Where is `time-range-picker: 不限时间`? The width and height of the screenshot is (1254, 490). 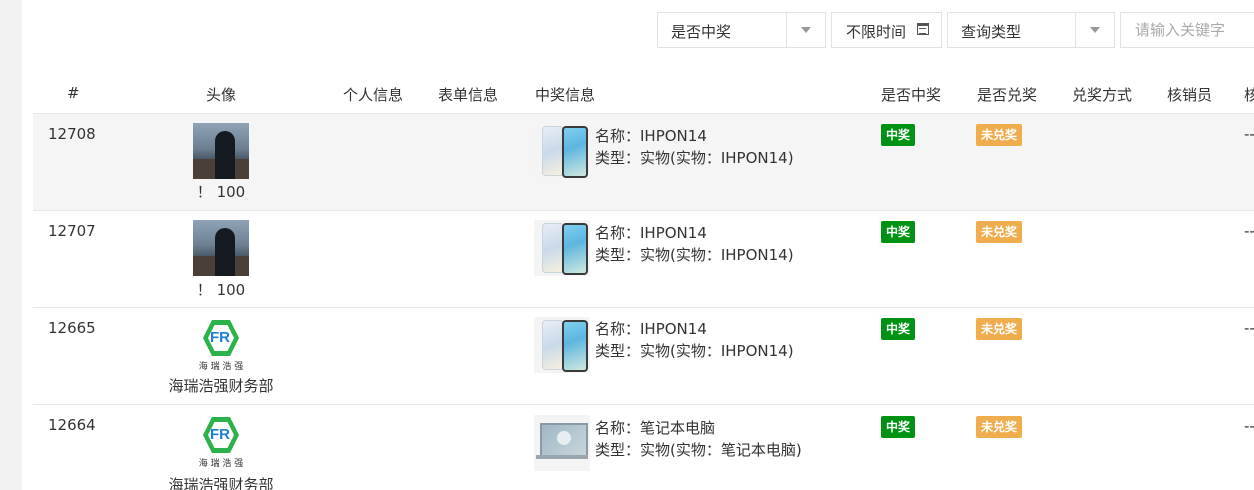 time-range-picker: 不限时间 is located at coordinates (886, 30).